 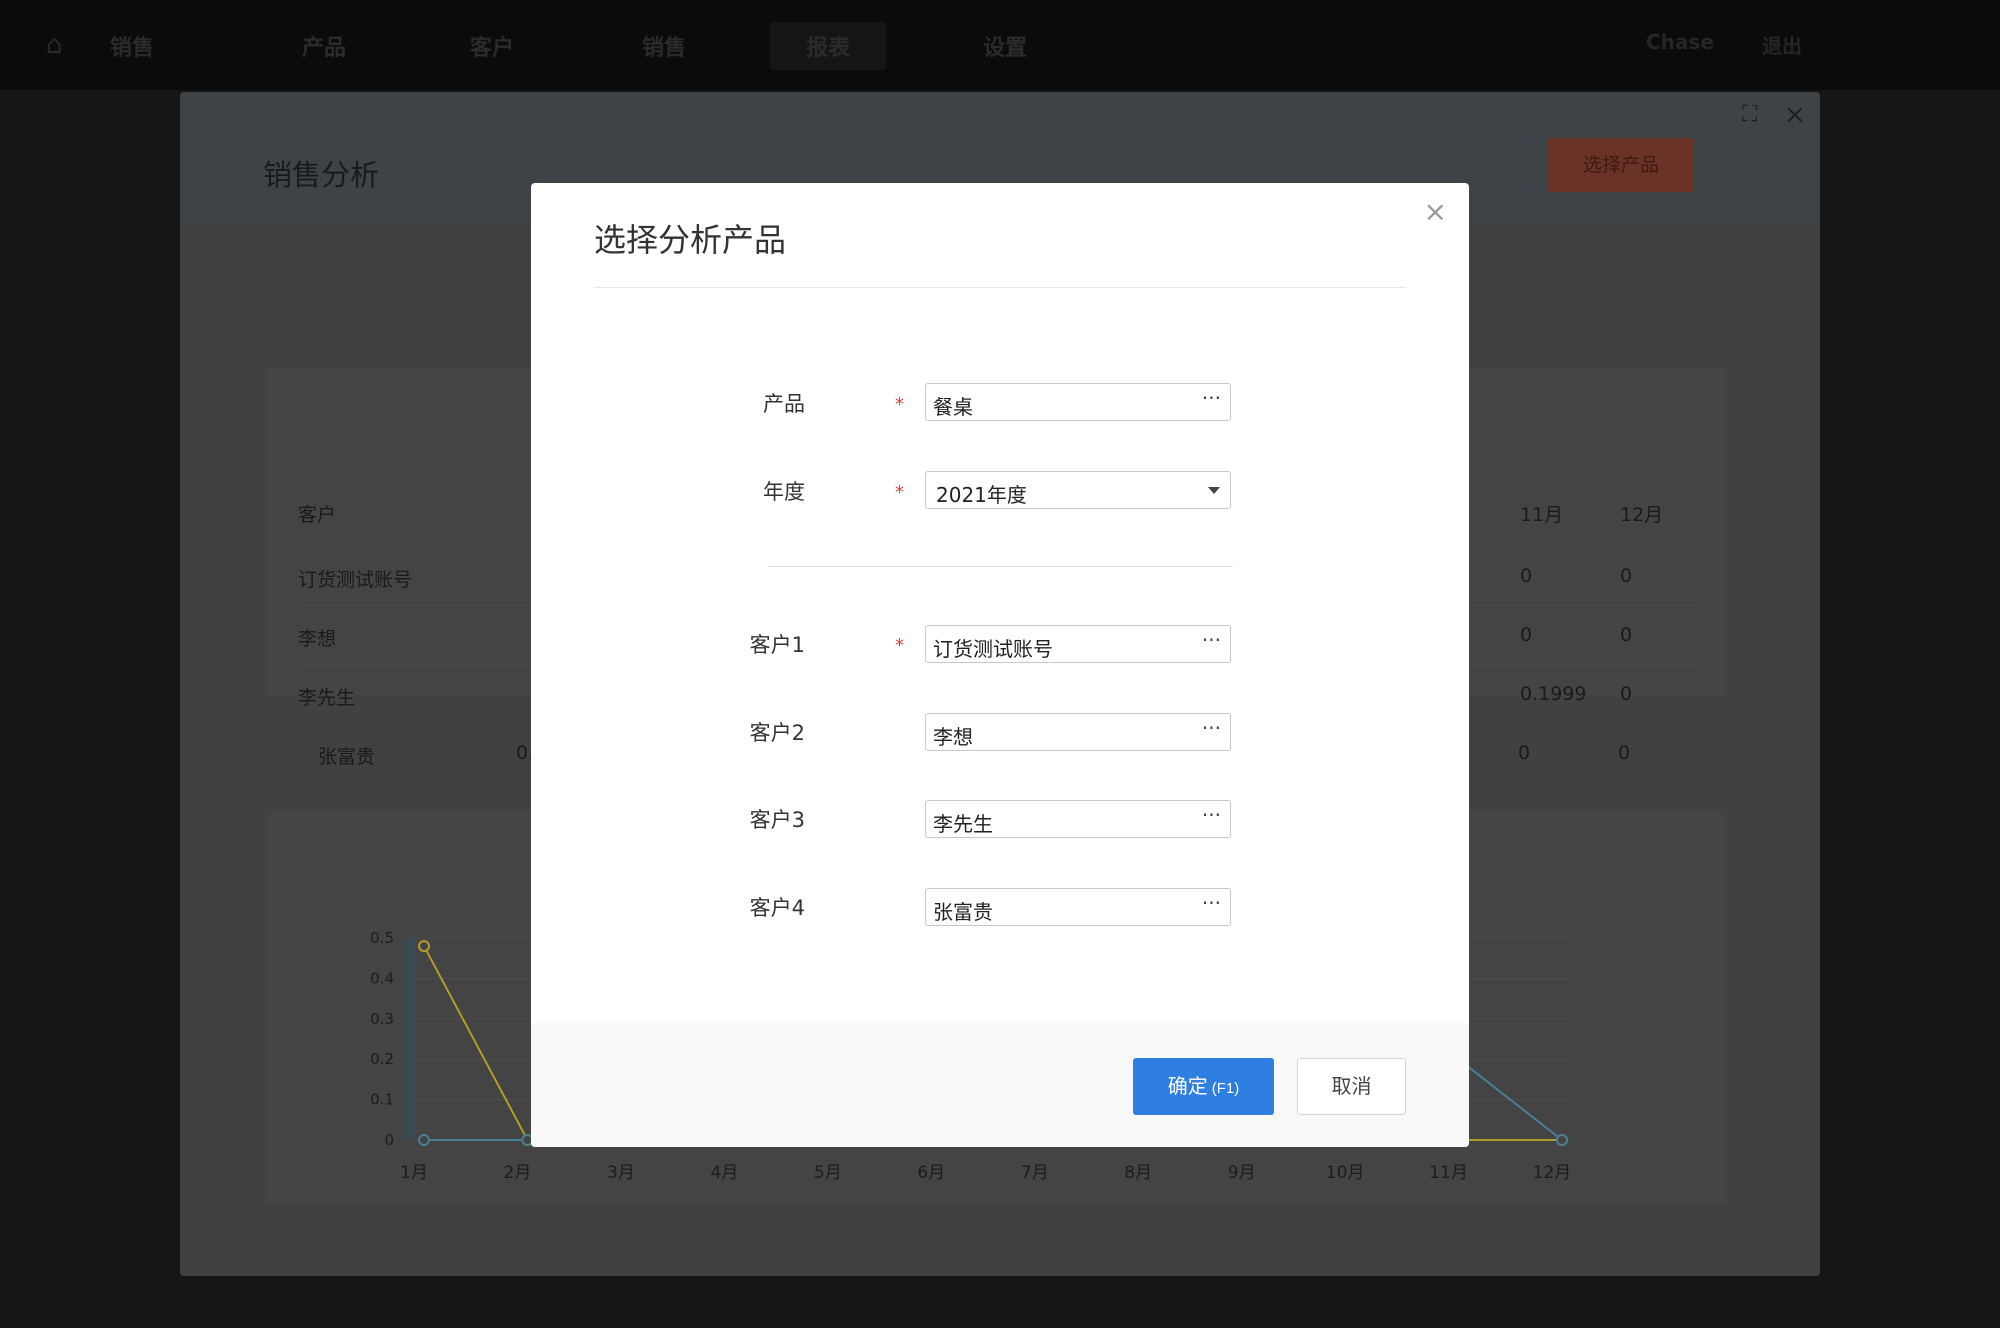 What do you see at coordinates (1749, 114) in the screenshot?
I see `expand-icon: ⛶` at bounding box center [1749, 114].